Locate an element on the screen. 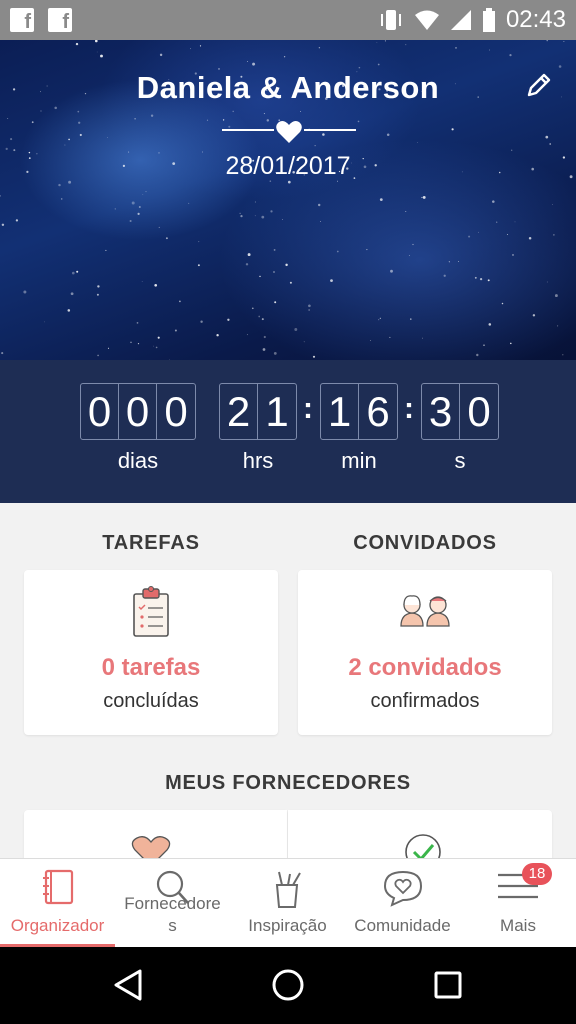 Image resolution: width=576 pixels, height=1024 pixels. guests-count: 2 convidados is located at coordinates (425, 667).